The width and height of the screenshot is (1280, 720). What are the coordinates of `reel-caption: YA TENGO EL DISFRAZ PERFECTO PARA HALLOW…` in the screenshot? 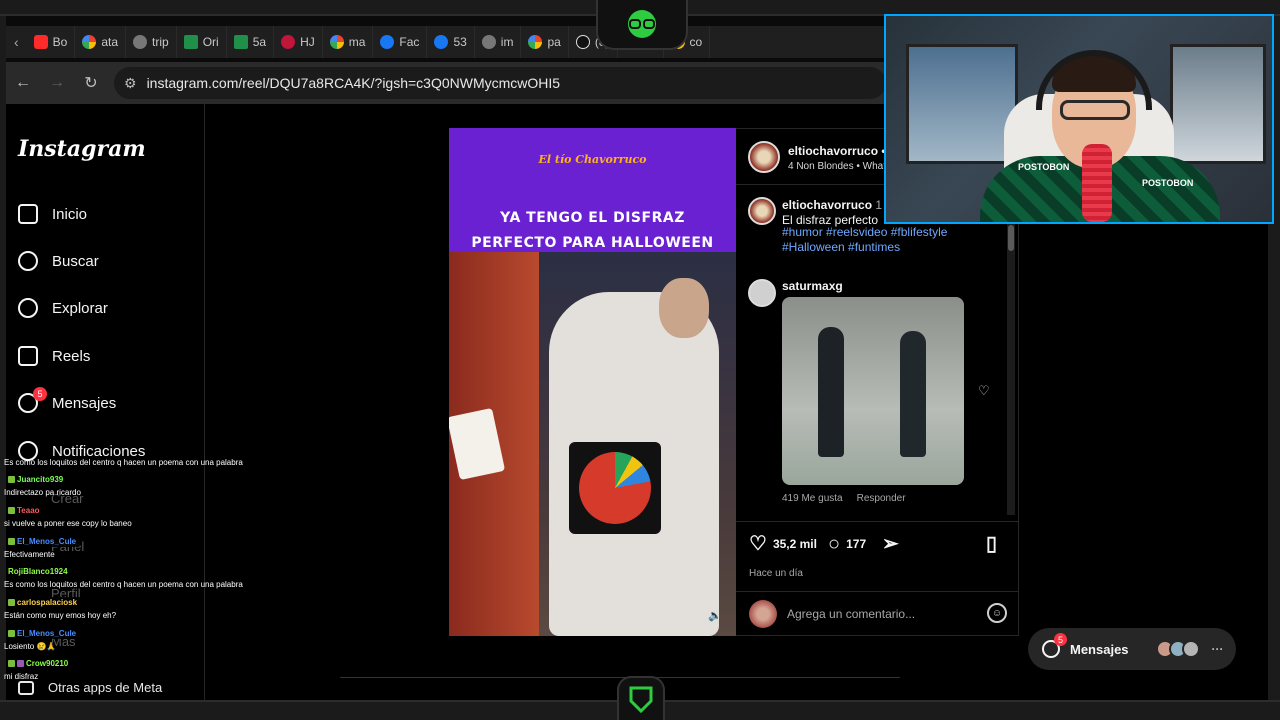 It's located at (592, 230).